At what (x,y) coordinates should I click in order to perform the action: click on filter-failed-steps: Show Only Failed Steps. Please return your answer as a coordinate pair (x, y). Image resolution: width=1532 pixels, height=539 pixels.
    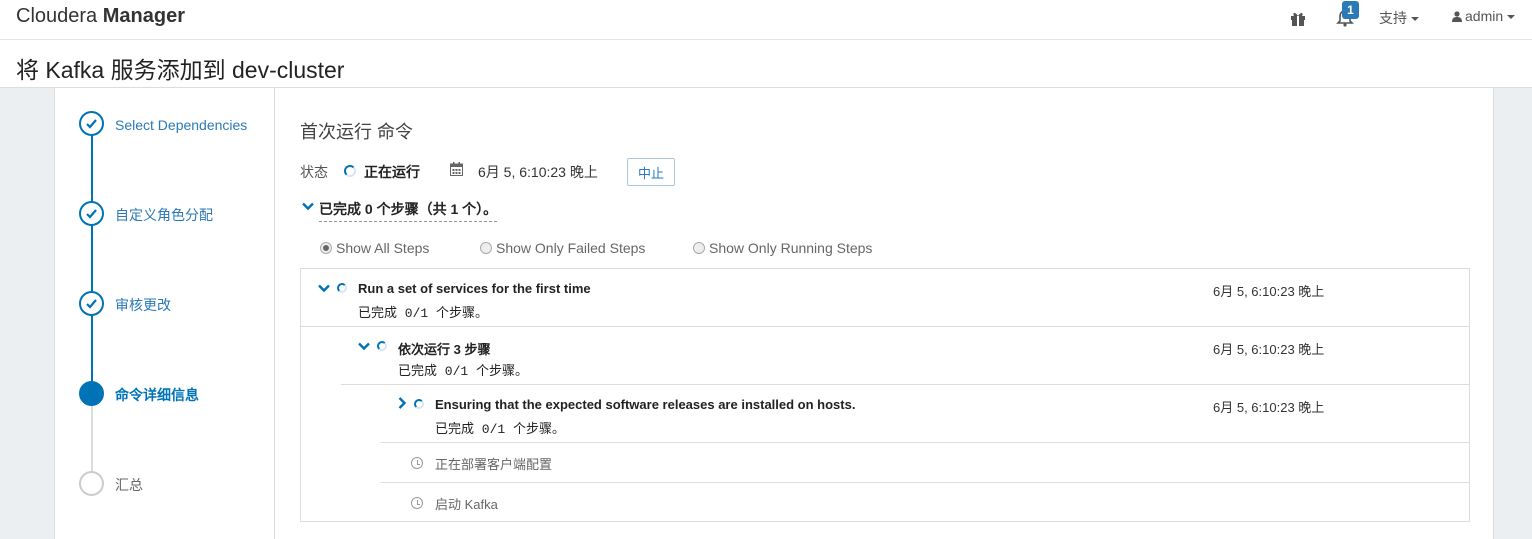
    Looking at the image, I should click on (562, 248).